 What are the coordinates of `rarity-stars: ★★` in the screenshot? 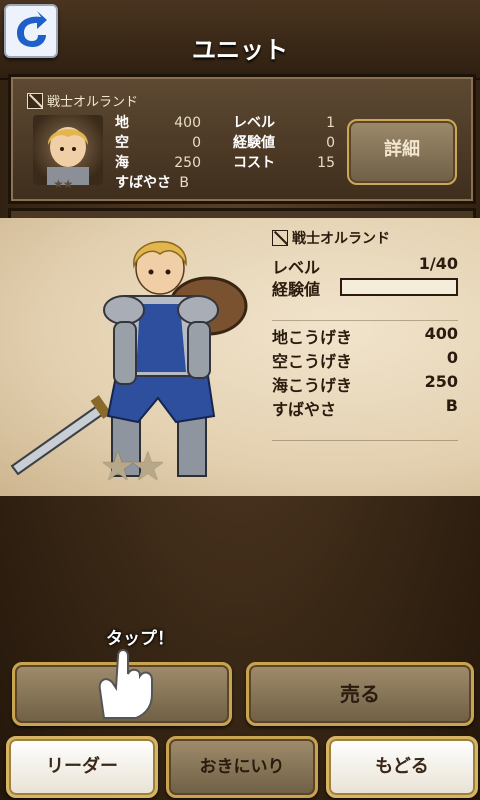 It's located at (63, 184).